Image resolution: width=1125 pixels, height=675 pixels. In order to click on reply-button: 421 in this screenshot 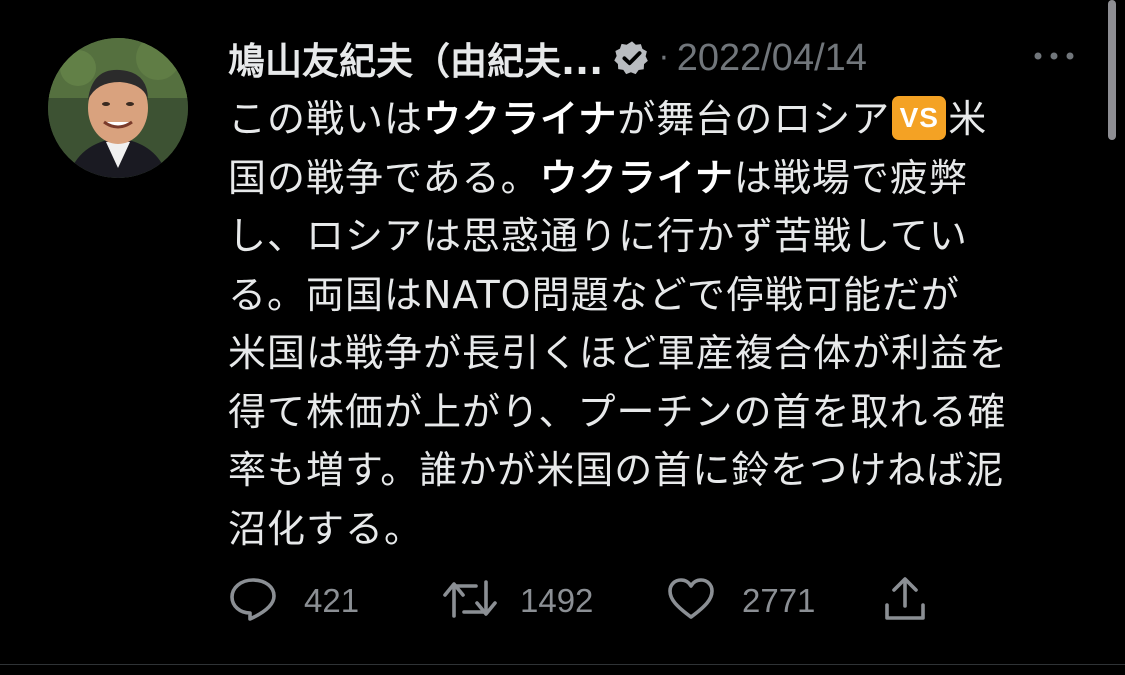, I will do `click(293, 601)`.